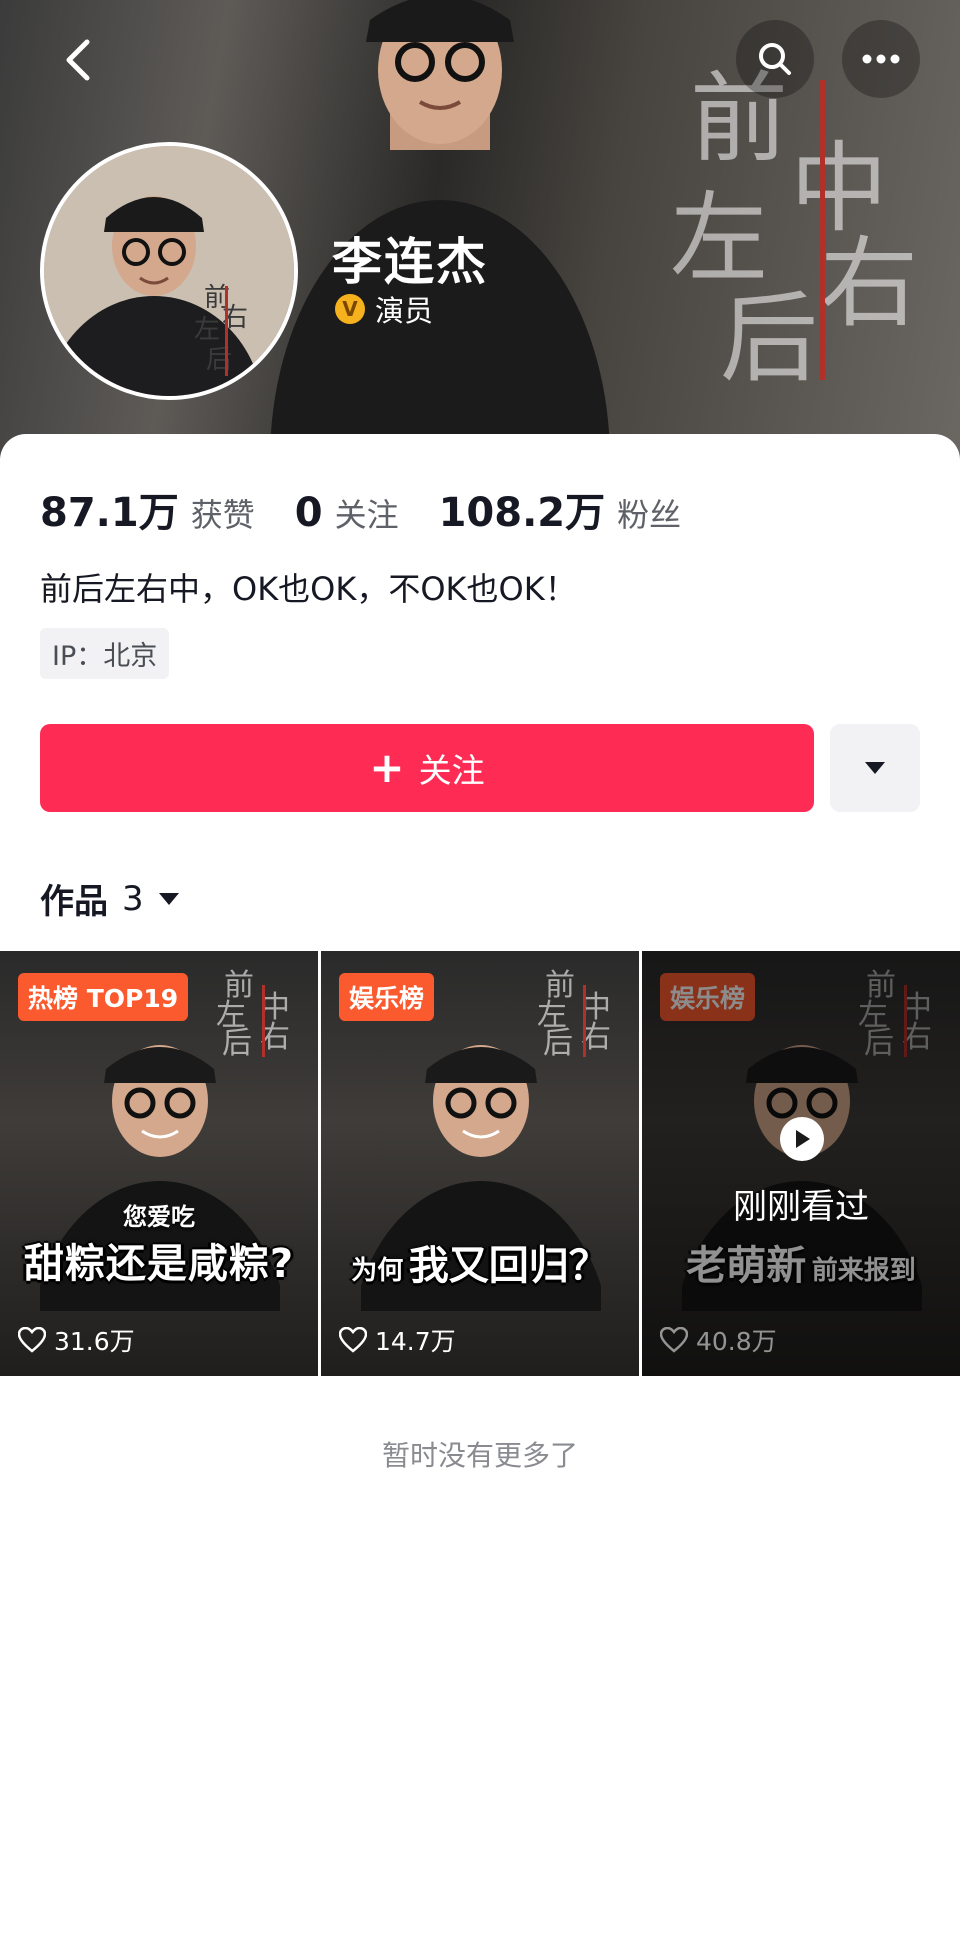  I want to click on more-dots-icon, so click(881, 59).